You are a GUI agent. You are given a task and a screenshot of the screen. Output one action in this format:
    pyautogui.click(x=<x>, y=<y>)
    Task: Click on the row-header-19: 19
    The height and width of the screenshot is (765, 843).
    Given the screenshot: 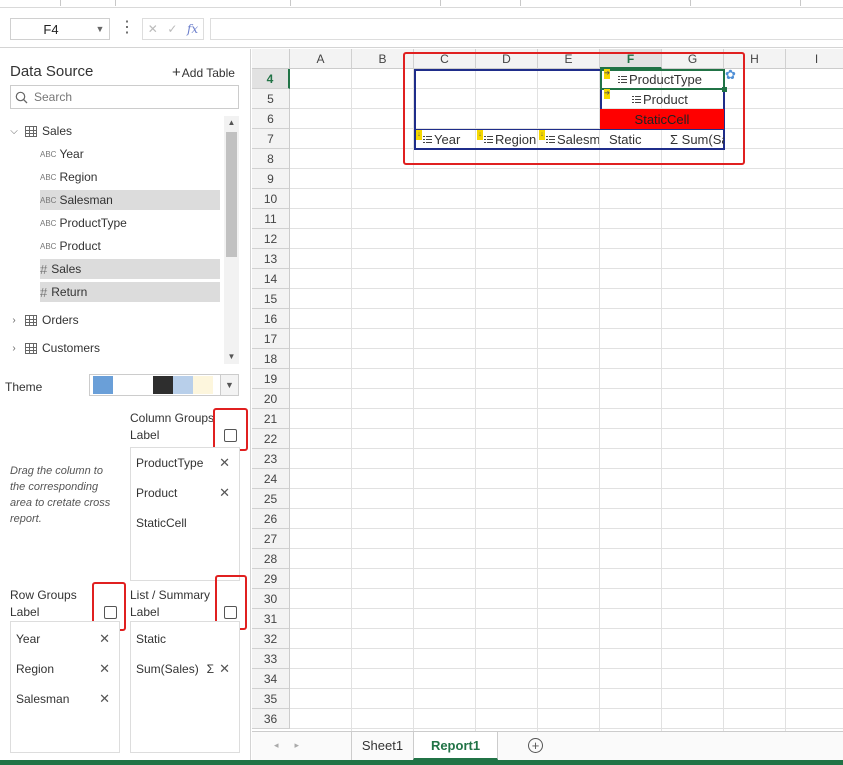 What is the action you would take?
    pyautogui.click(x=271, y=379)
    